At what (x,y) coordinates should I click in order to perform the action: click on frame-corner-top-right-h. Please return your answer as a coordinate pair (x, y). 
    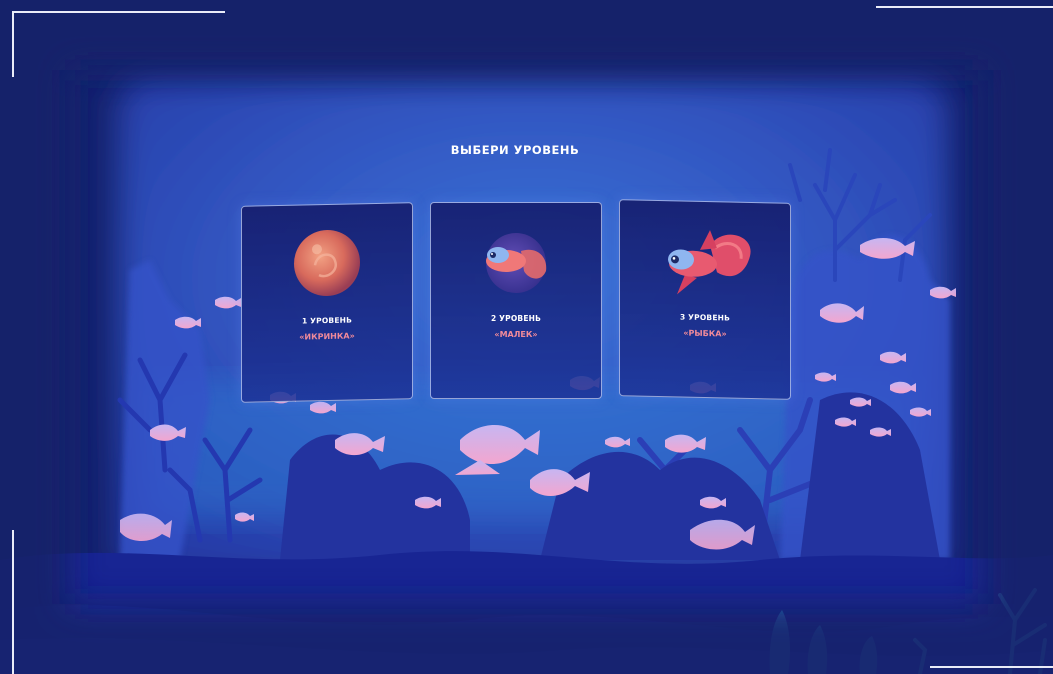
    Looking at the image, I should click on (964, 7).